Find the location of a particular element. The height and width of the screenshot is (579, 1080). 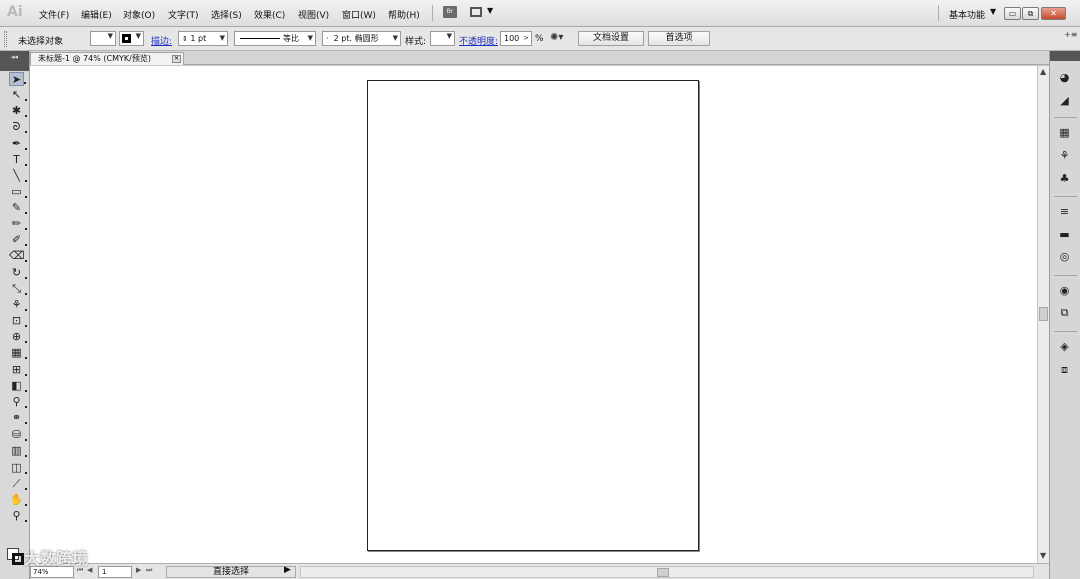

scroll-down-icon: ▼ is located at coordinates (1043, 555).